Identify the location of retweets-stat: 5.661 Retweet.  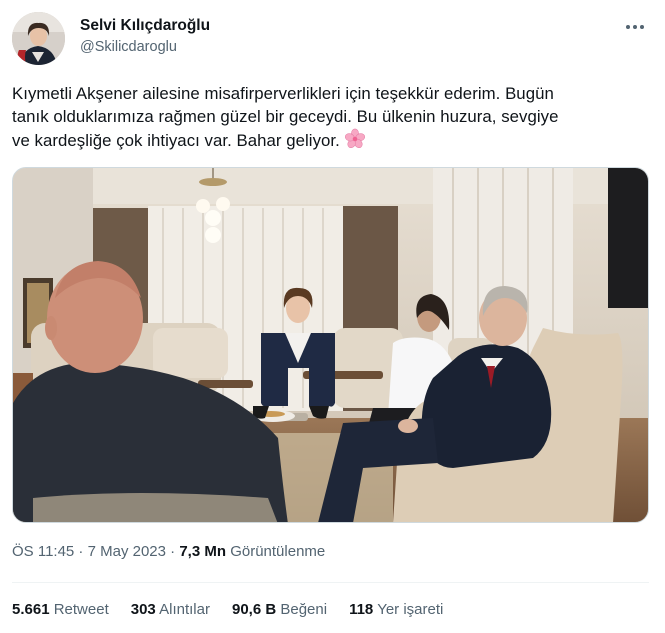
(60, 610).